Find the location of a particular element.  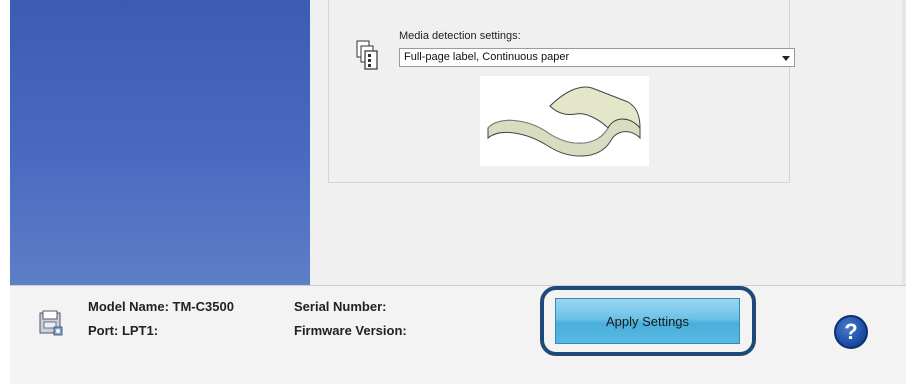

media-detection-dropdown: Full-page label, Continuous paper is located at coordinates (597, 57).